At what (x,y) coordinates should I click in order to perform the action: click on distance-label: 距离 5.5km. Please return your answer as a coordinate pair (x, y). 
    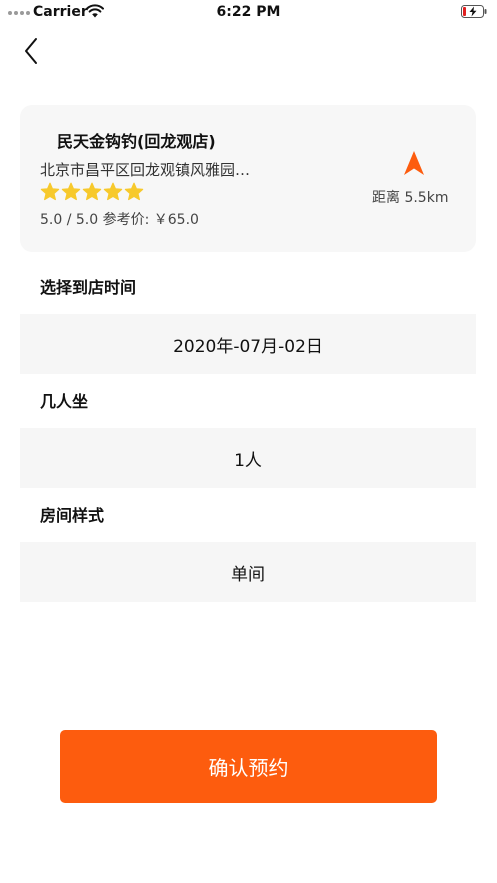
    Looking at the image, I should click on (410, 198).